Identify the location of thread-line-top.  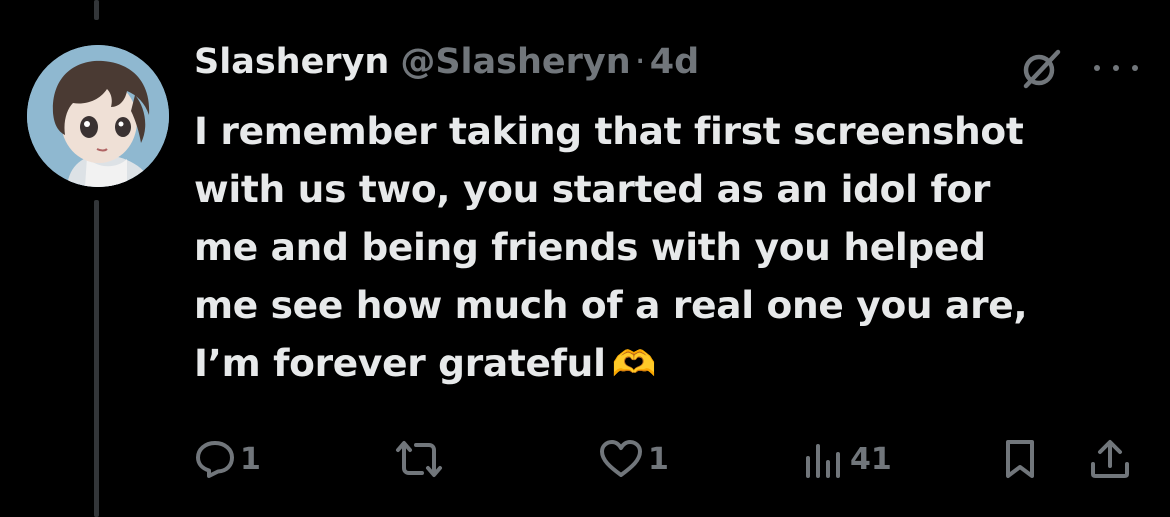
(96, 10).